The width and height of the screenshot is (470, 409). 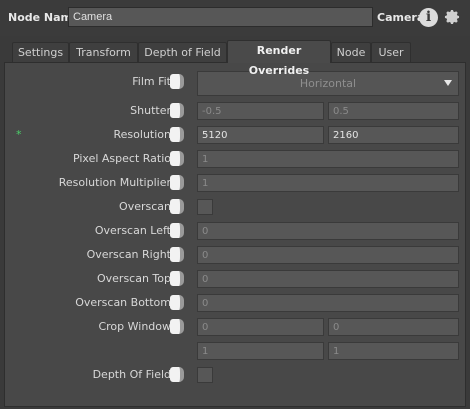 What do you see at coordinates (19, 134) in the screenshot?
I see `modified-marker: *` at bounding box center [19, 134].